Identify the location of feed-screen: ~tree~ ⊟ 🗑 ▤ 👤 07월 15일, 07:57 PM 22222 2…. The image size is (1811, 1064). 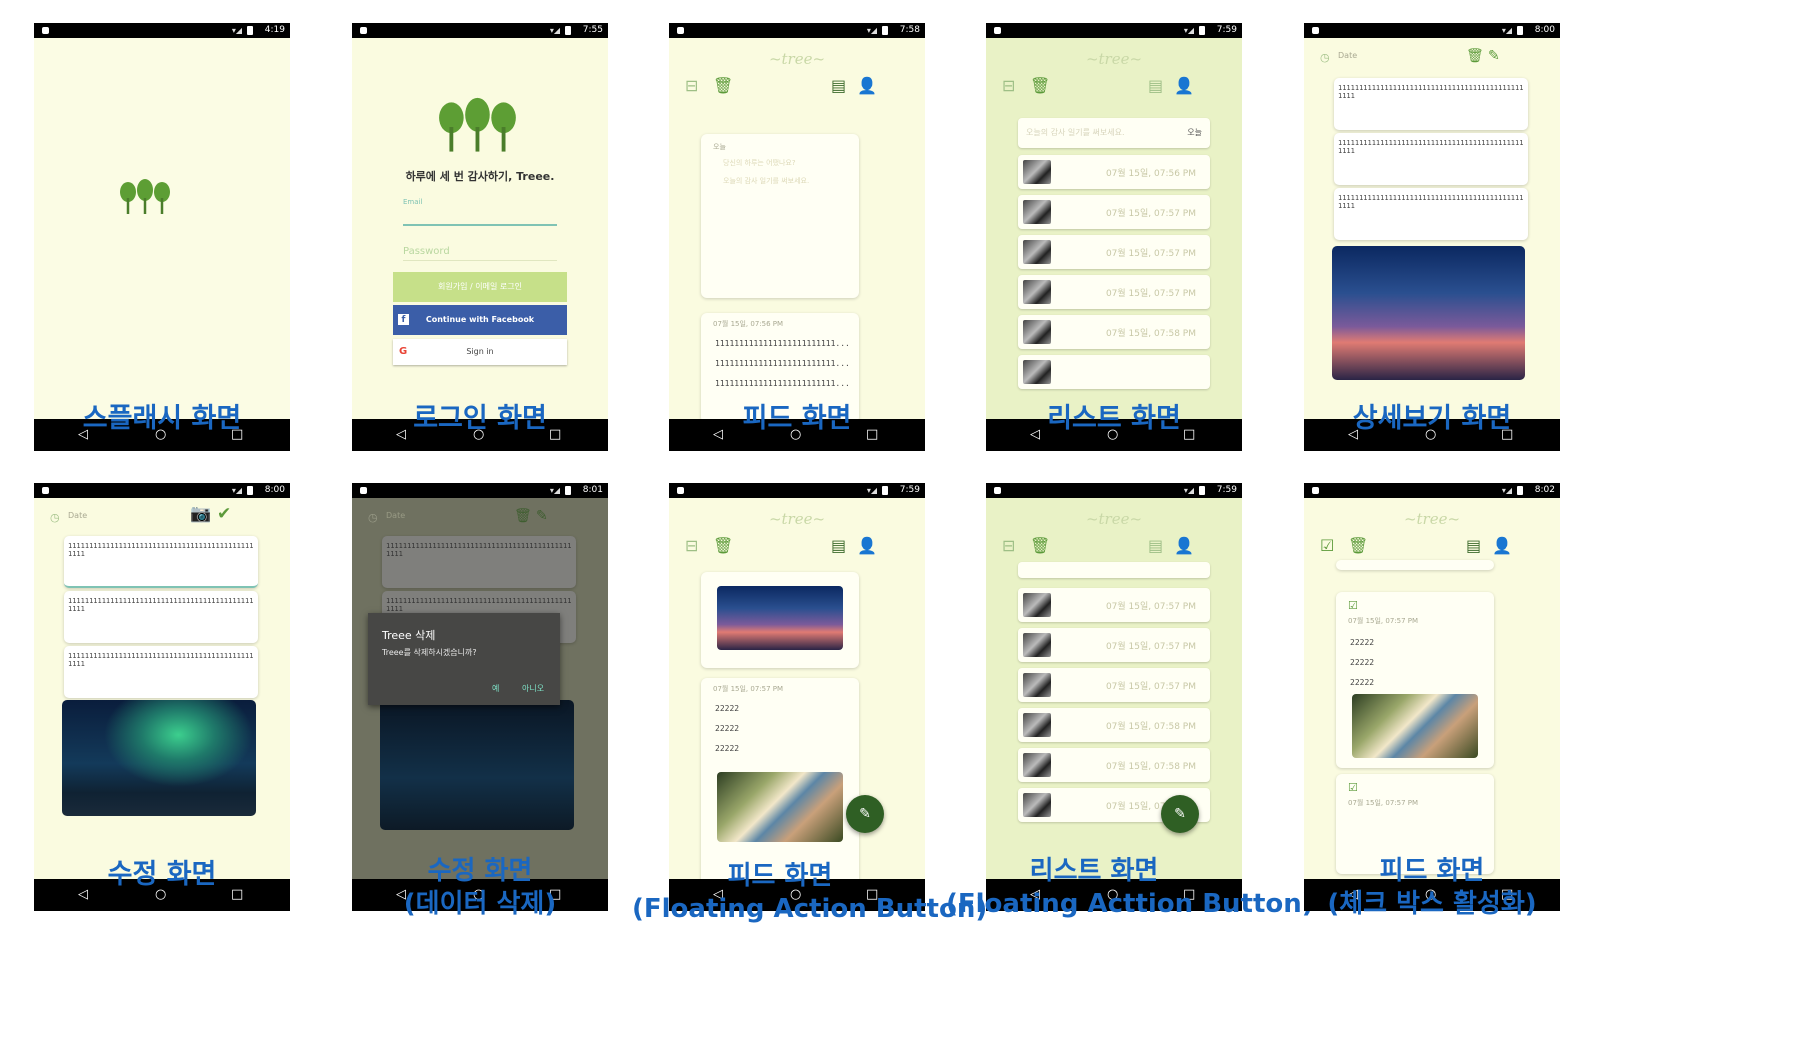
(797, 688).